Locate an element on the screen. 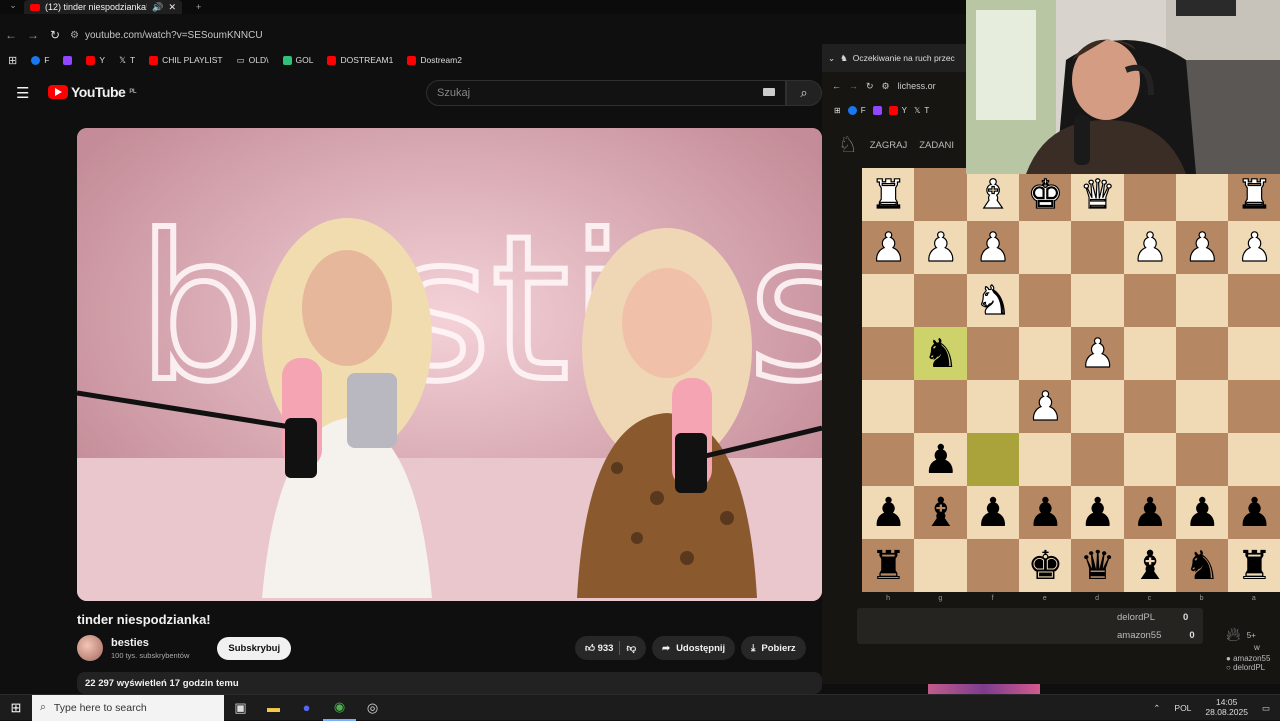 Image resolution: width=1280 pixels, height=721 pixels. player-row: delordPL 0 is located at coordinates (1152, 617).